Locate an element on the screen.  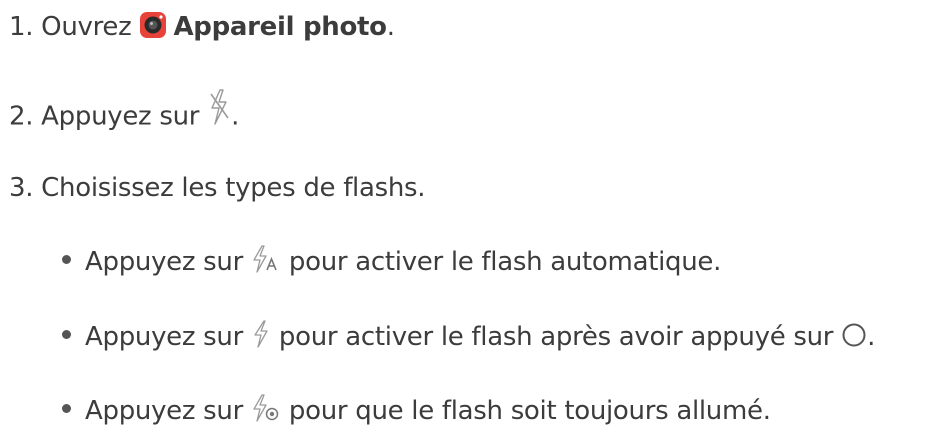
bullet-1-end: pour activer le flash automatique. is located at coordinates (501, 262).